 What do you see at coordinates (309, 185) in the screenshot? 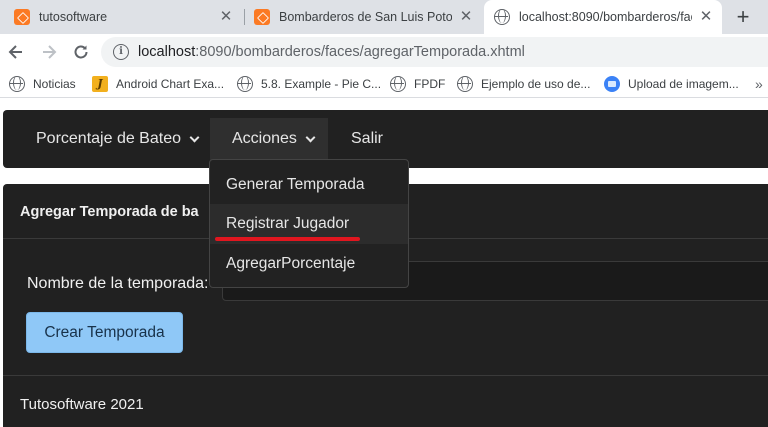
I see `menu-item-generar-temporada: Generar Temporada` at bounding box center [309, 185].